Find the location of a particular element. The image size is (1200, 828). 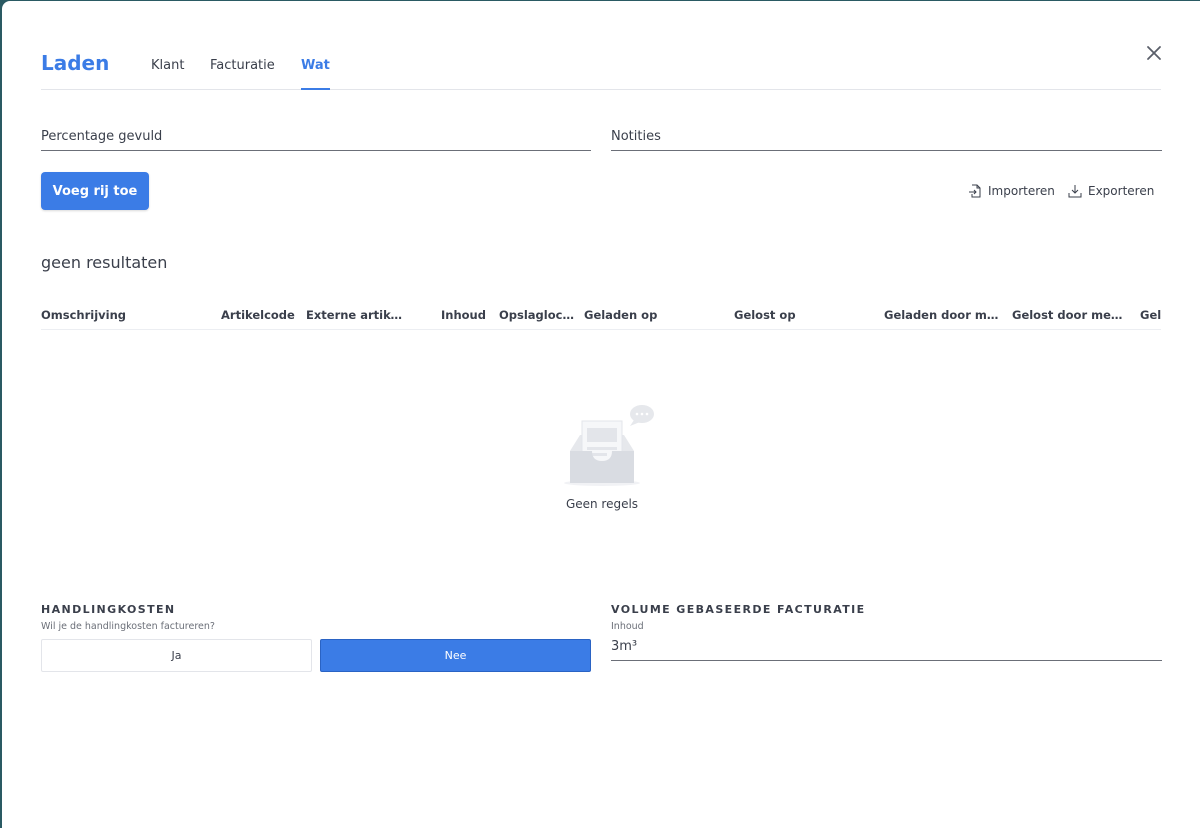

column-externe-artikelcode: Externe artikelcode is located at coordinates (354, 315).